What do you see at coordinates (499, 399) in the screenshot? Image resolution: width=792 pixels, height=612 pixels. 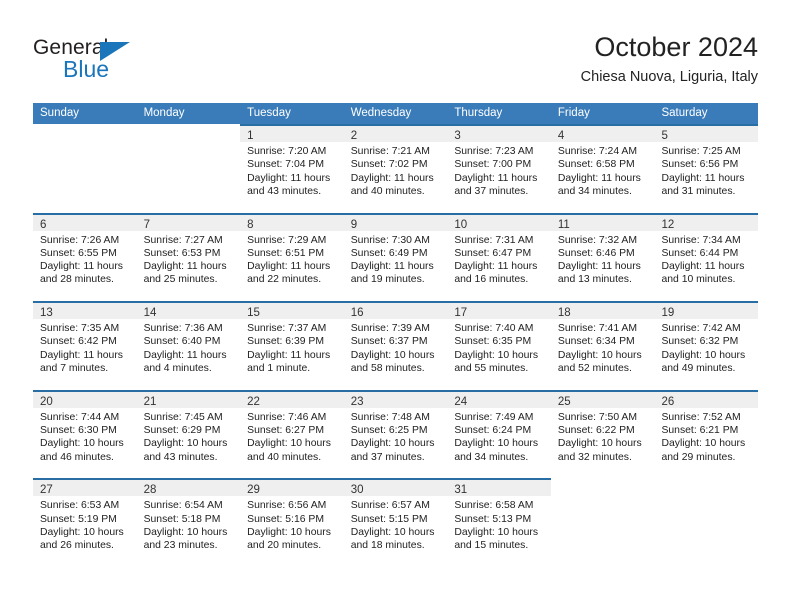 I see `day-number-band: 24` at bounding box center [499, 399].